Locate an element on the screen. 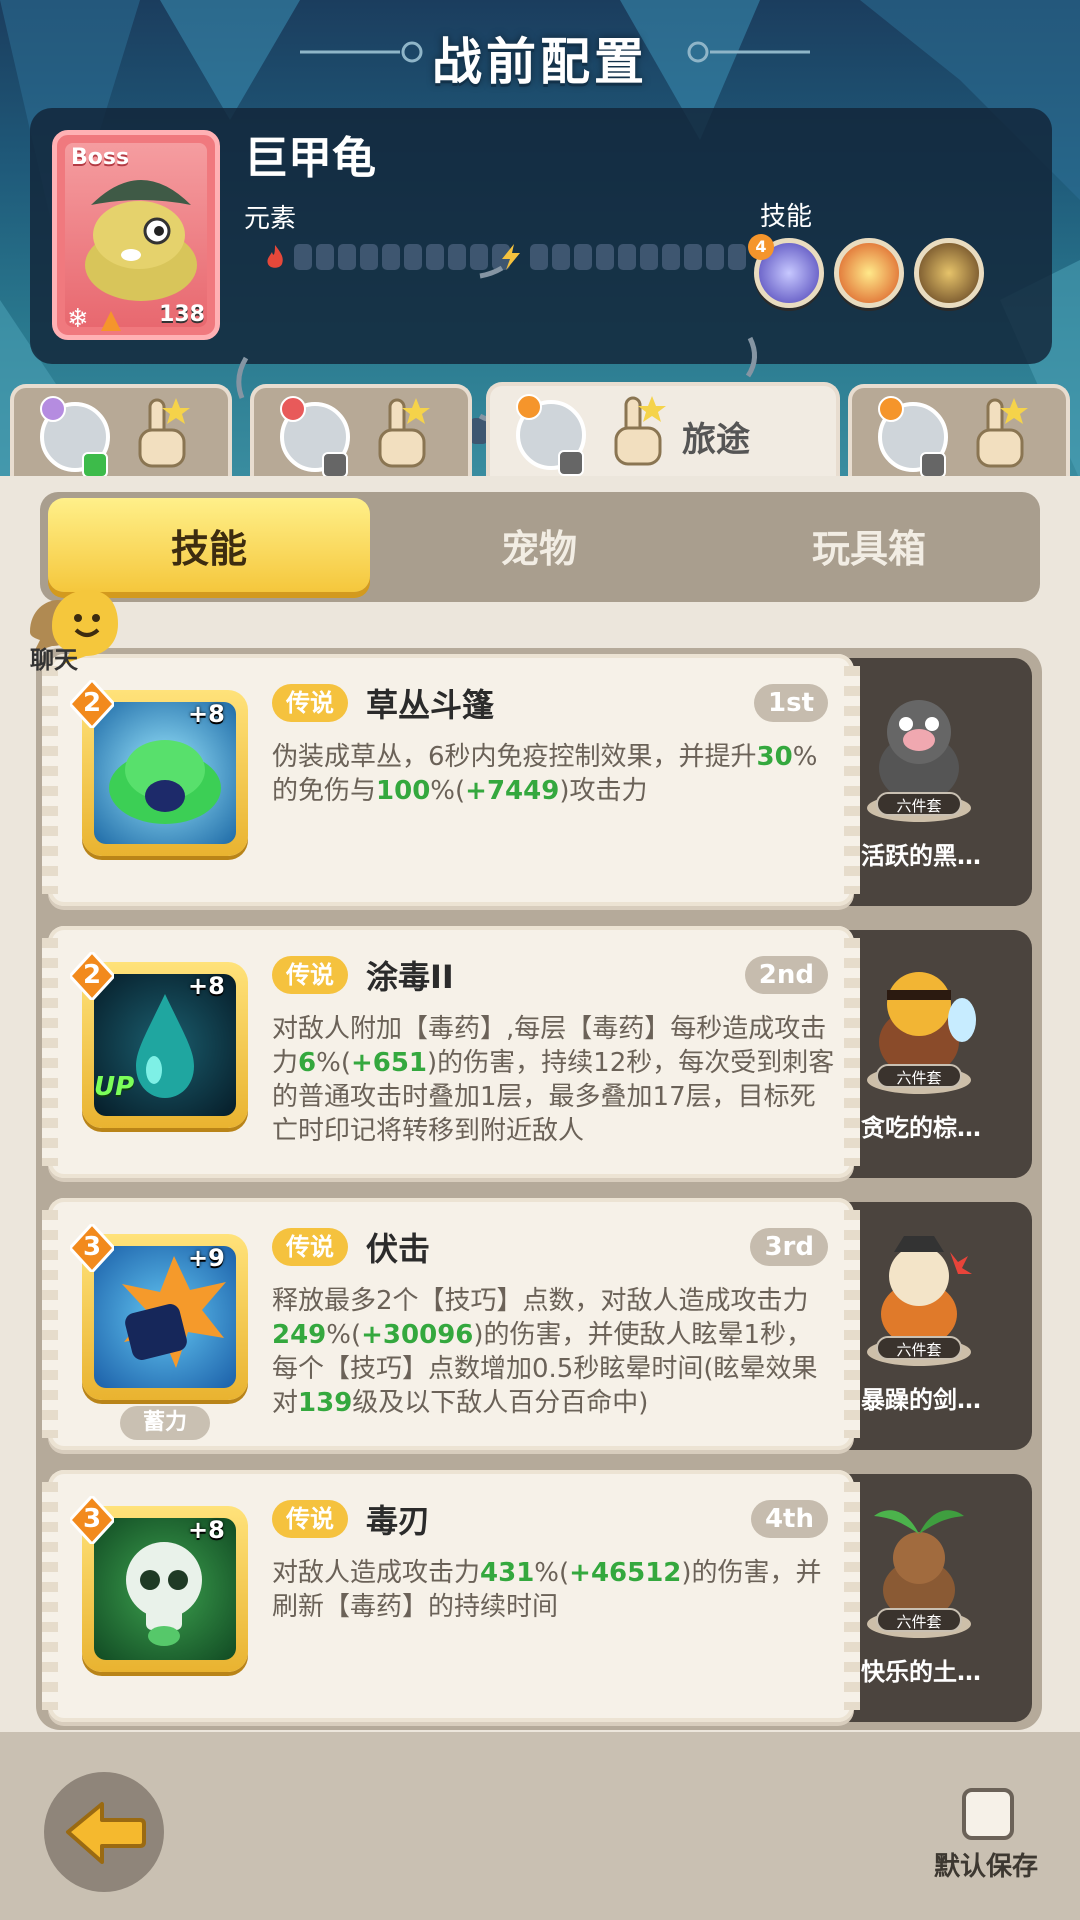  back-button is located at coordinates (104, 1832).